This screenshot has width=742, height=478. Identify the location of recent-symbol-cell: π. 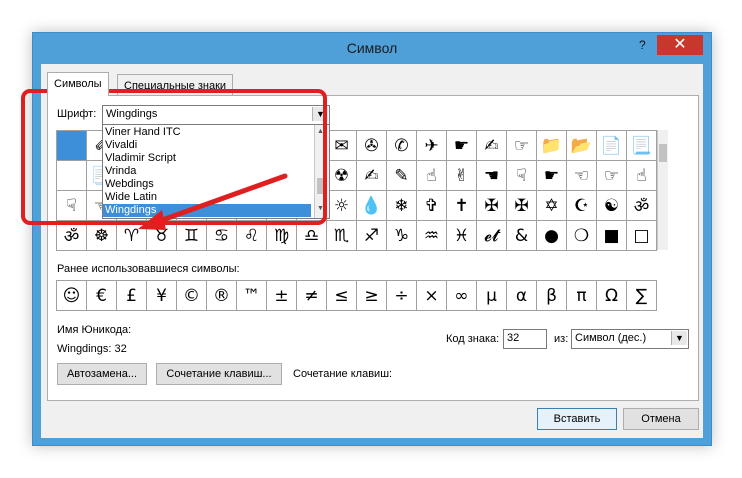
(582, 296).